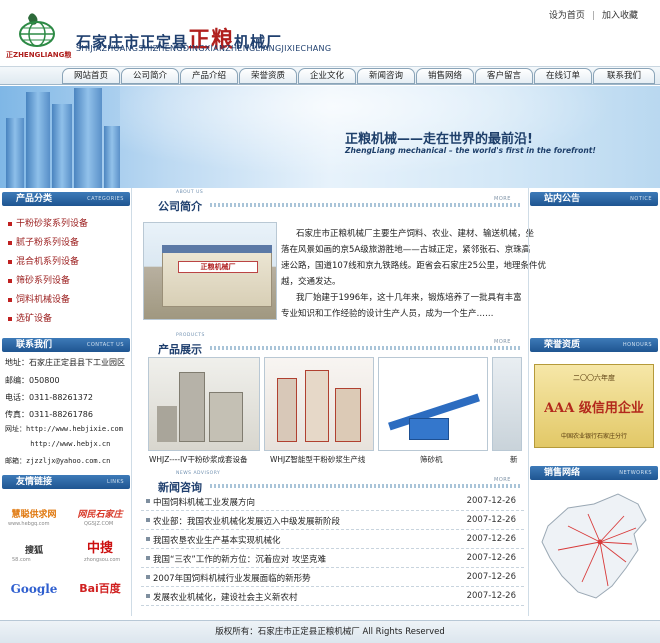 This screenshot has width=660, height=643. I want to click on links-header: 友情链接 LINKS, so click(66, 482).